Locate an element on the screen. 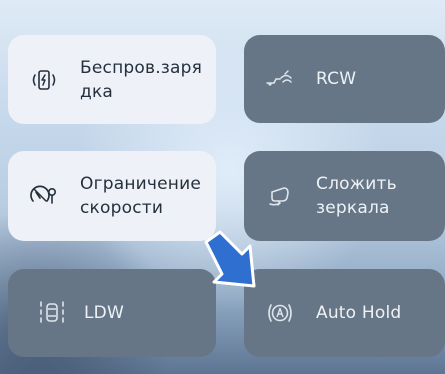  rcw-toggle: RCW is located at coordinates (344, 79).